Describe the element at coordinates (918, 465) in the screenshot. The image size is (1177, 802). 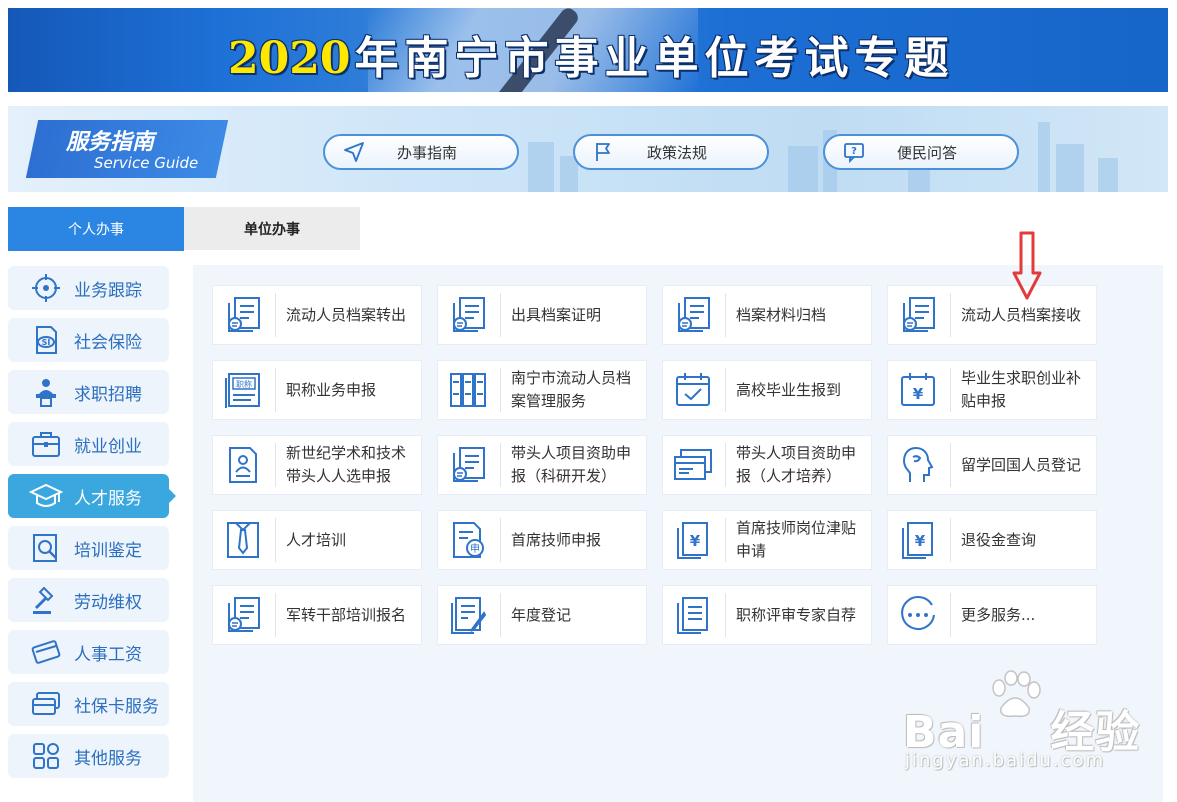
I see `head-profile-icon` at that location.